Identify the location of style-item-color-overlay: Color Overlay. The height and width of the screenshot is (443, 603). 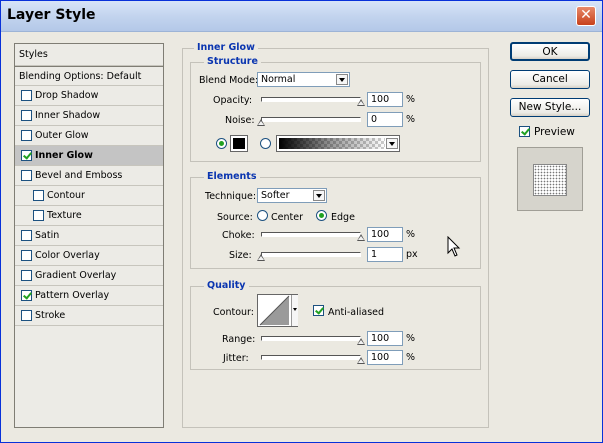
(89, 256).